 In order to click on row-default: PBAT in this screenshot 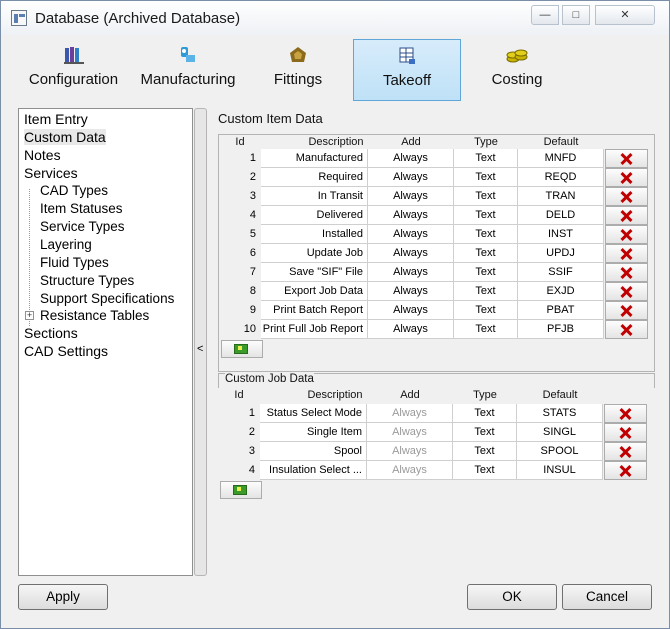, I will do `click(561, 310)`.